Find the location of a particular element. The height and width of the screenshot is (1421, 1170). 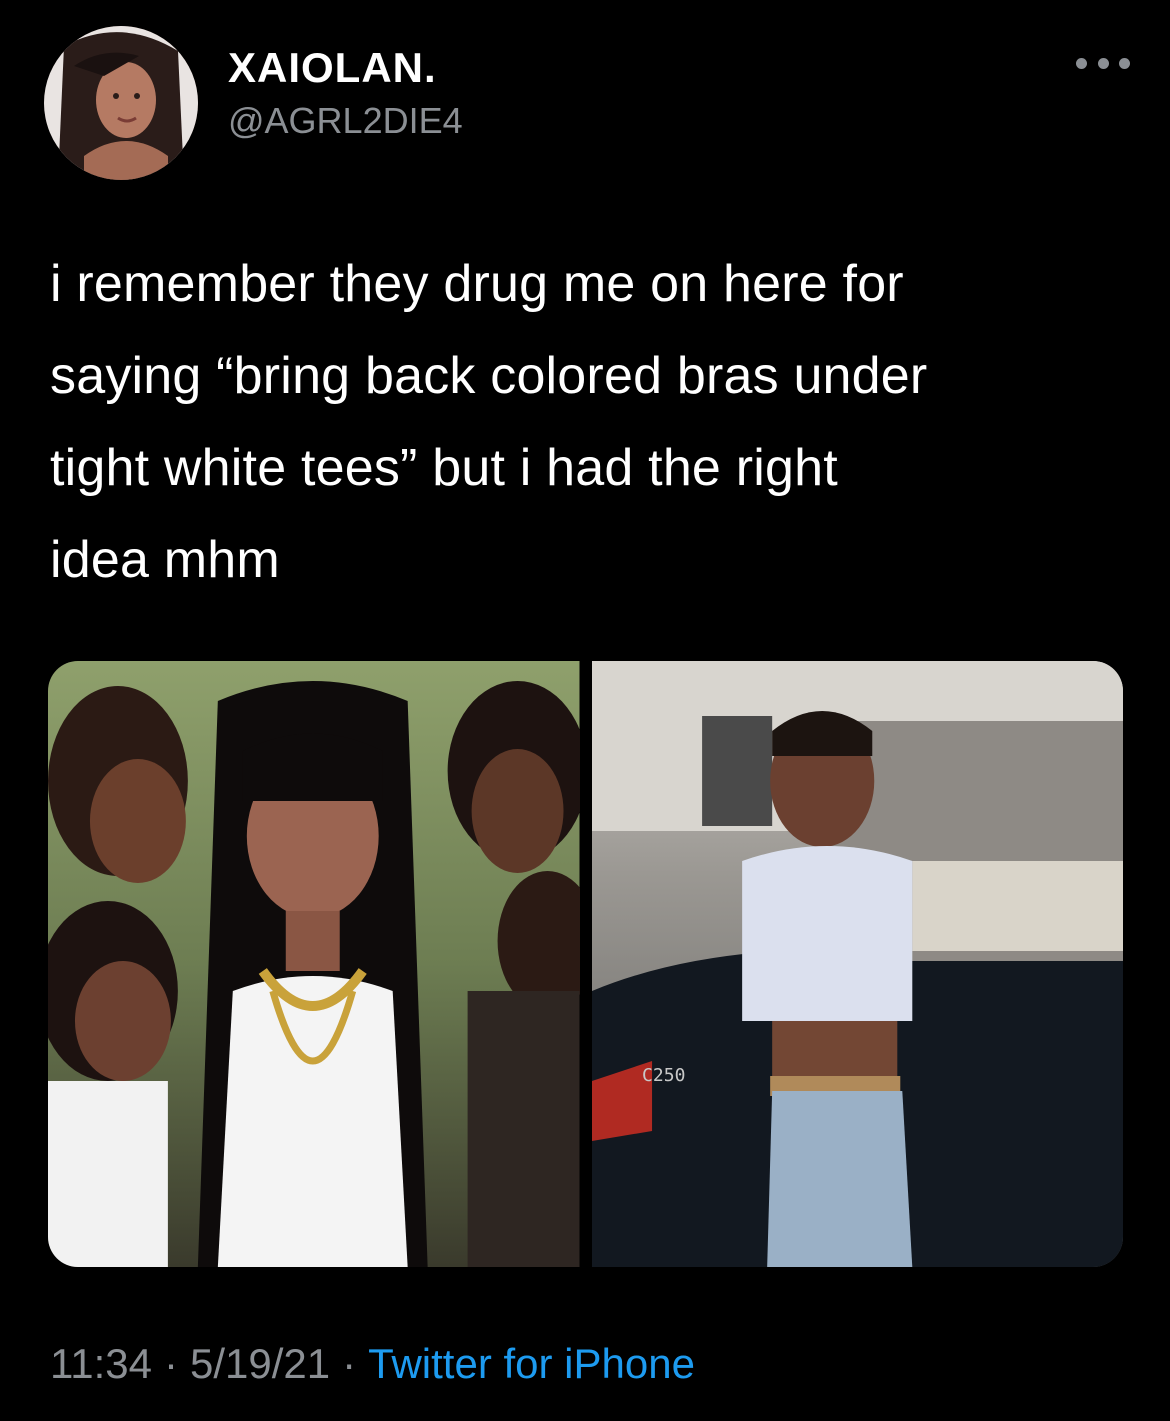

tweet-text-line: idea mhm is located at coordinates (165, 560).